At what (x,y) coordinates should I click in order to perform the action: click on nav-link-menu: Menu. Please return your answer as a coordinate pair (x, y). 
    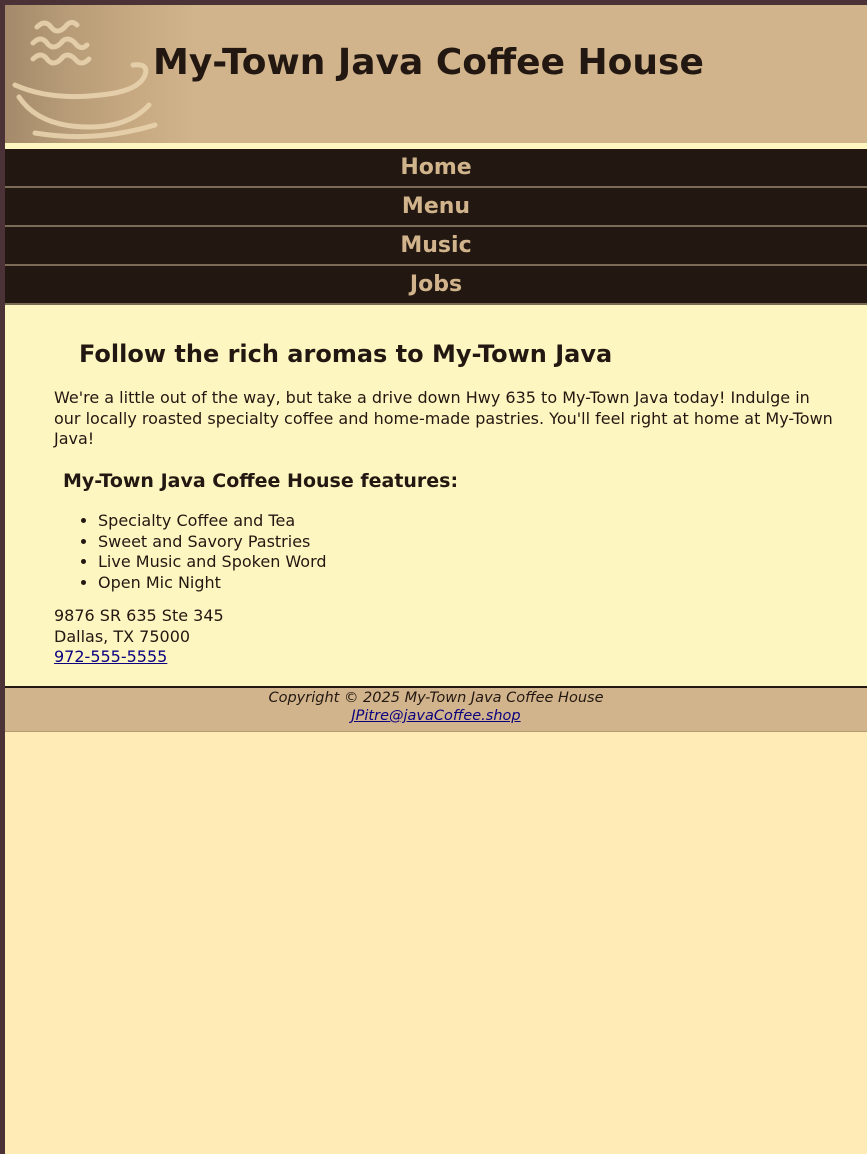
    Looking at the image, I should click on (436, 206).